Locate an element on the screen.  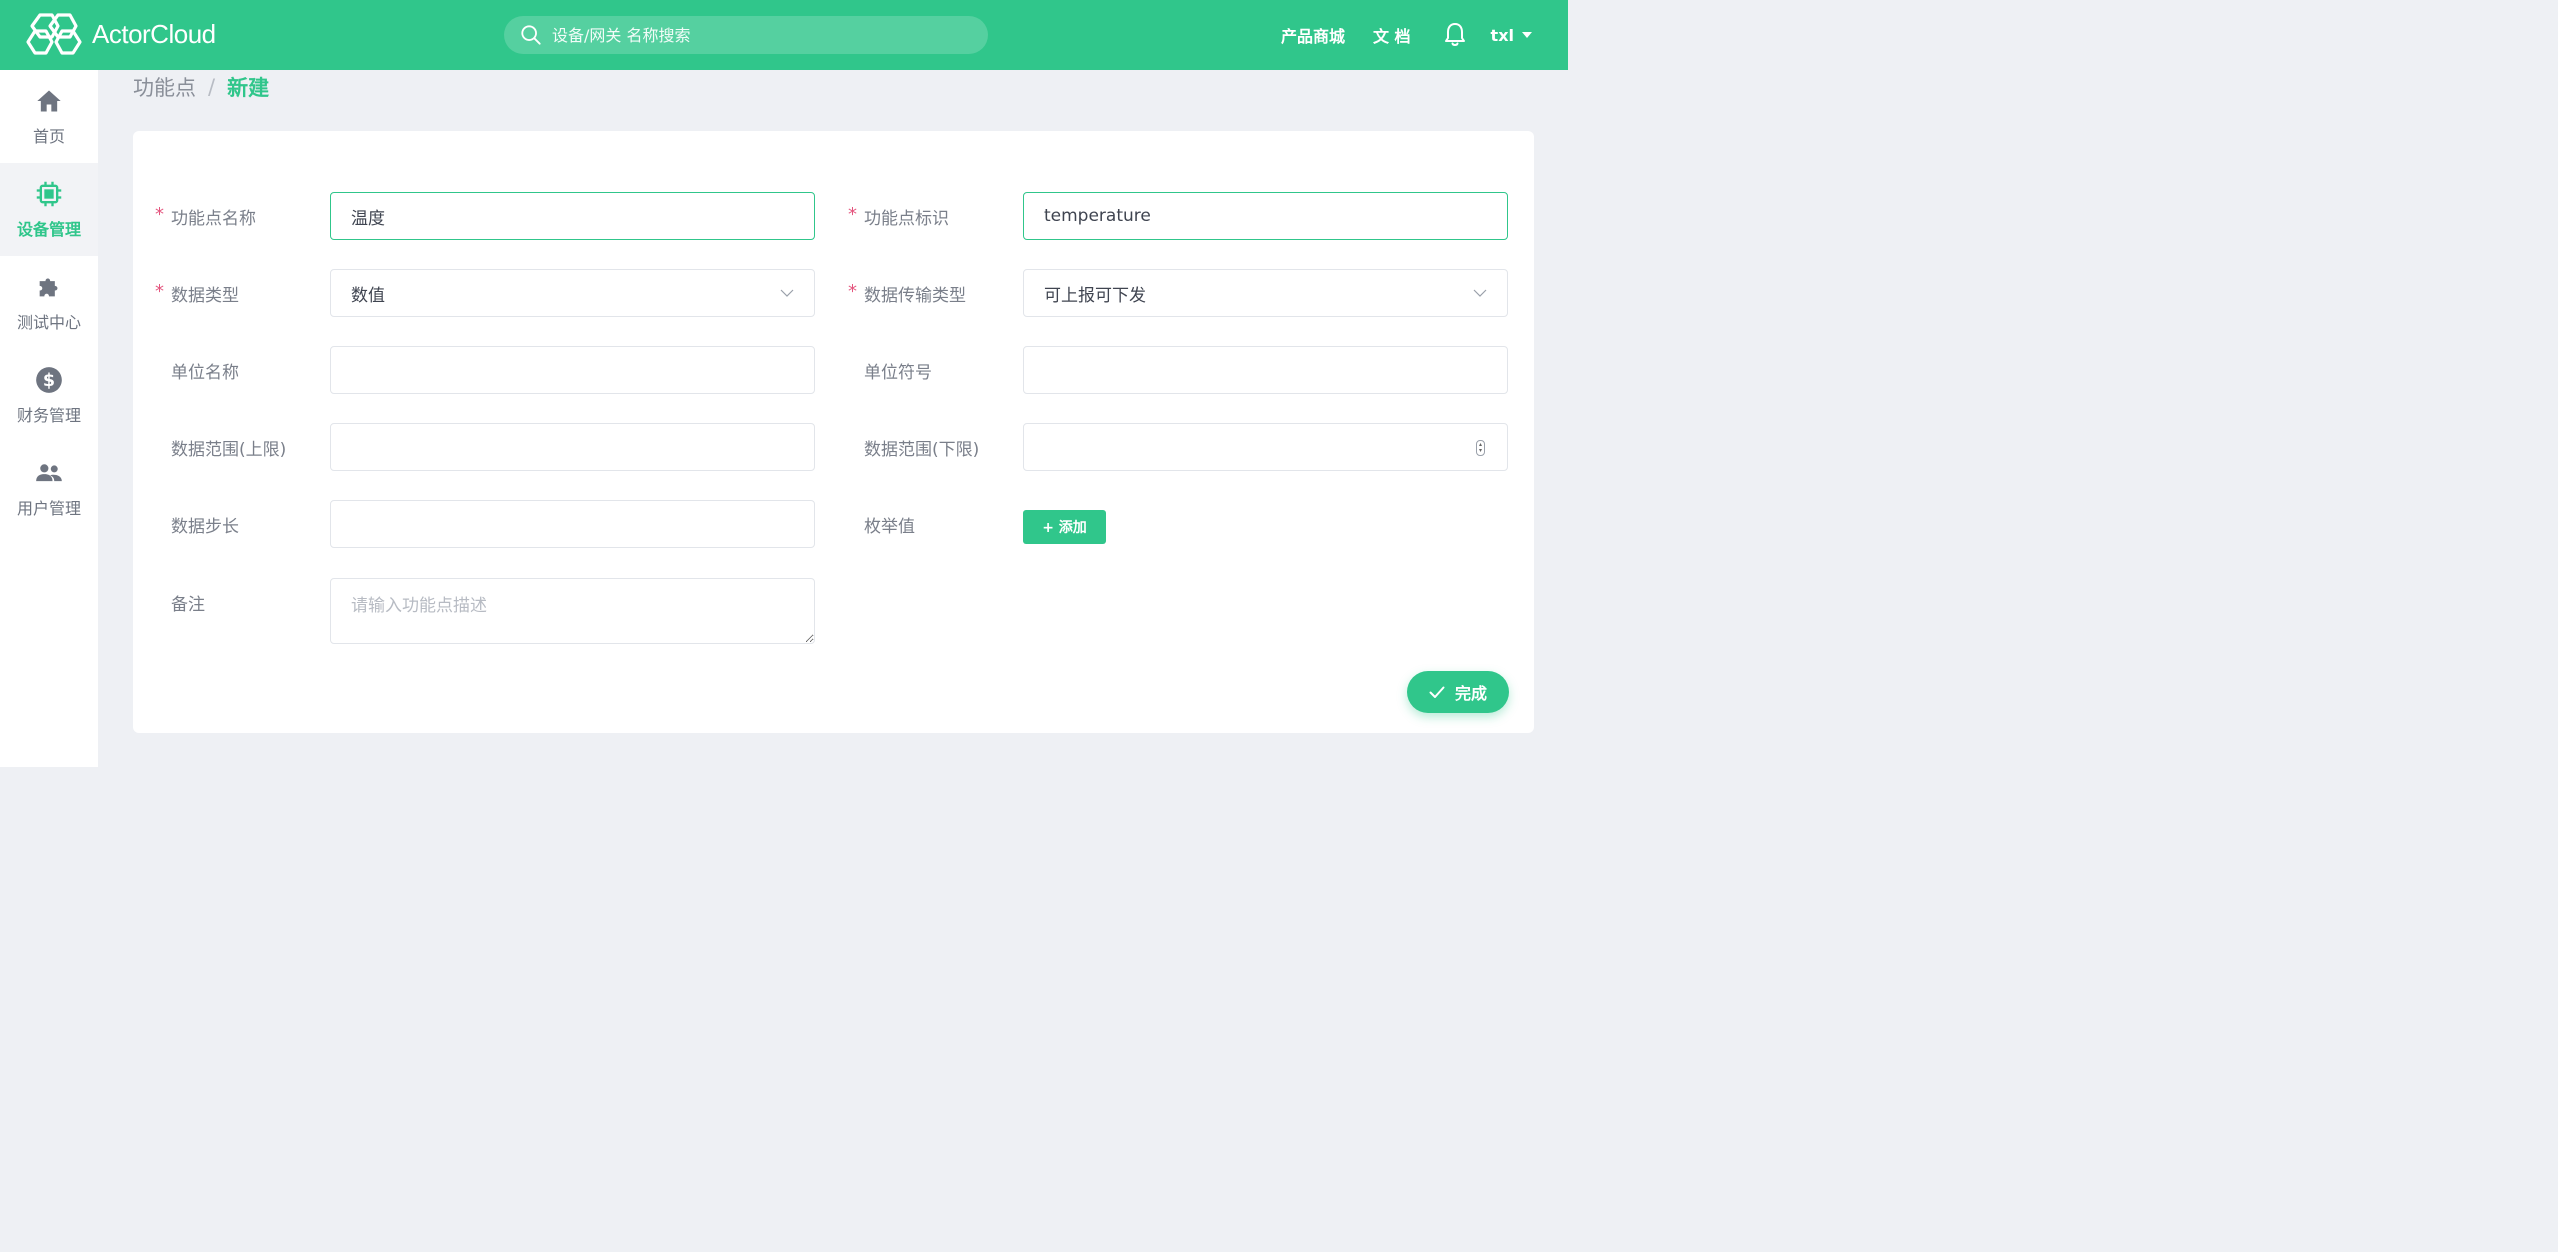
number-spinner-icon: ▴ ▾ is located at coordinates (1480, 448).